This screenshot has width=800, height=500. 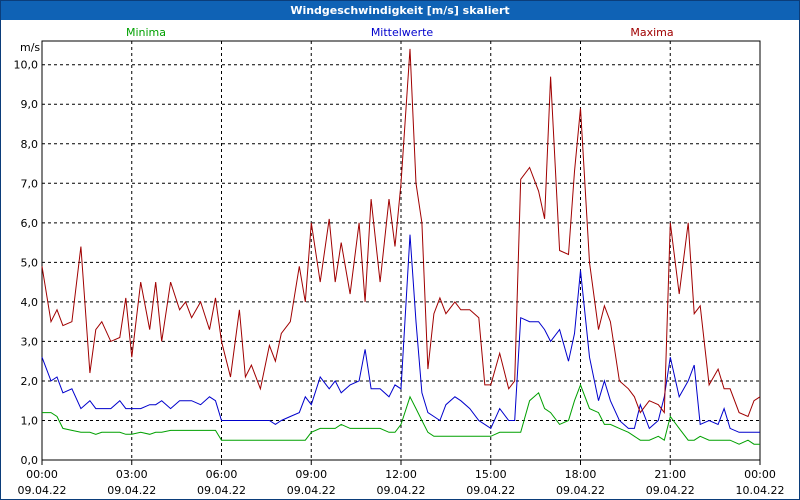 What do you see at coordinates (30, 460) in the screenshot?
I see `y-tick-label: 0,0` at bounding box center [30, 460].